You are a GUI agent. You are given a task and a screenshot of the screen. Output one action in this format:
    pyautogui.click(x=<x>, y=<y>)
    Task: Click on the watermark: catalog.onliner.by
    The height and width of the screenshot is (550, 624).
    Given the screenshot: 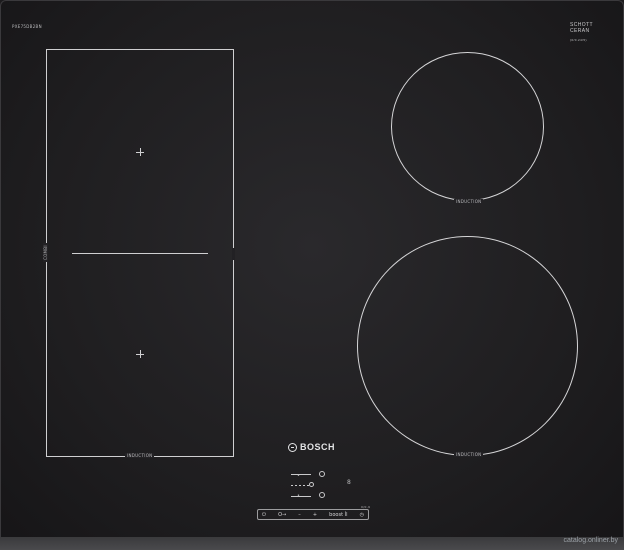 What is the action you would take?
    pyautogui.click(x=590, y=540)
    